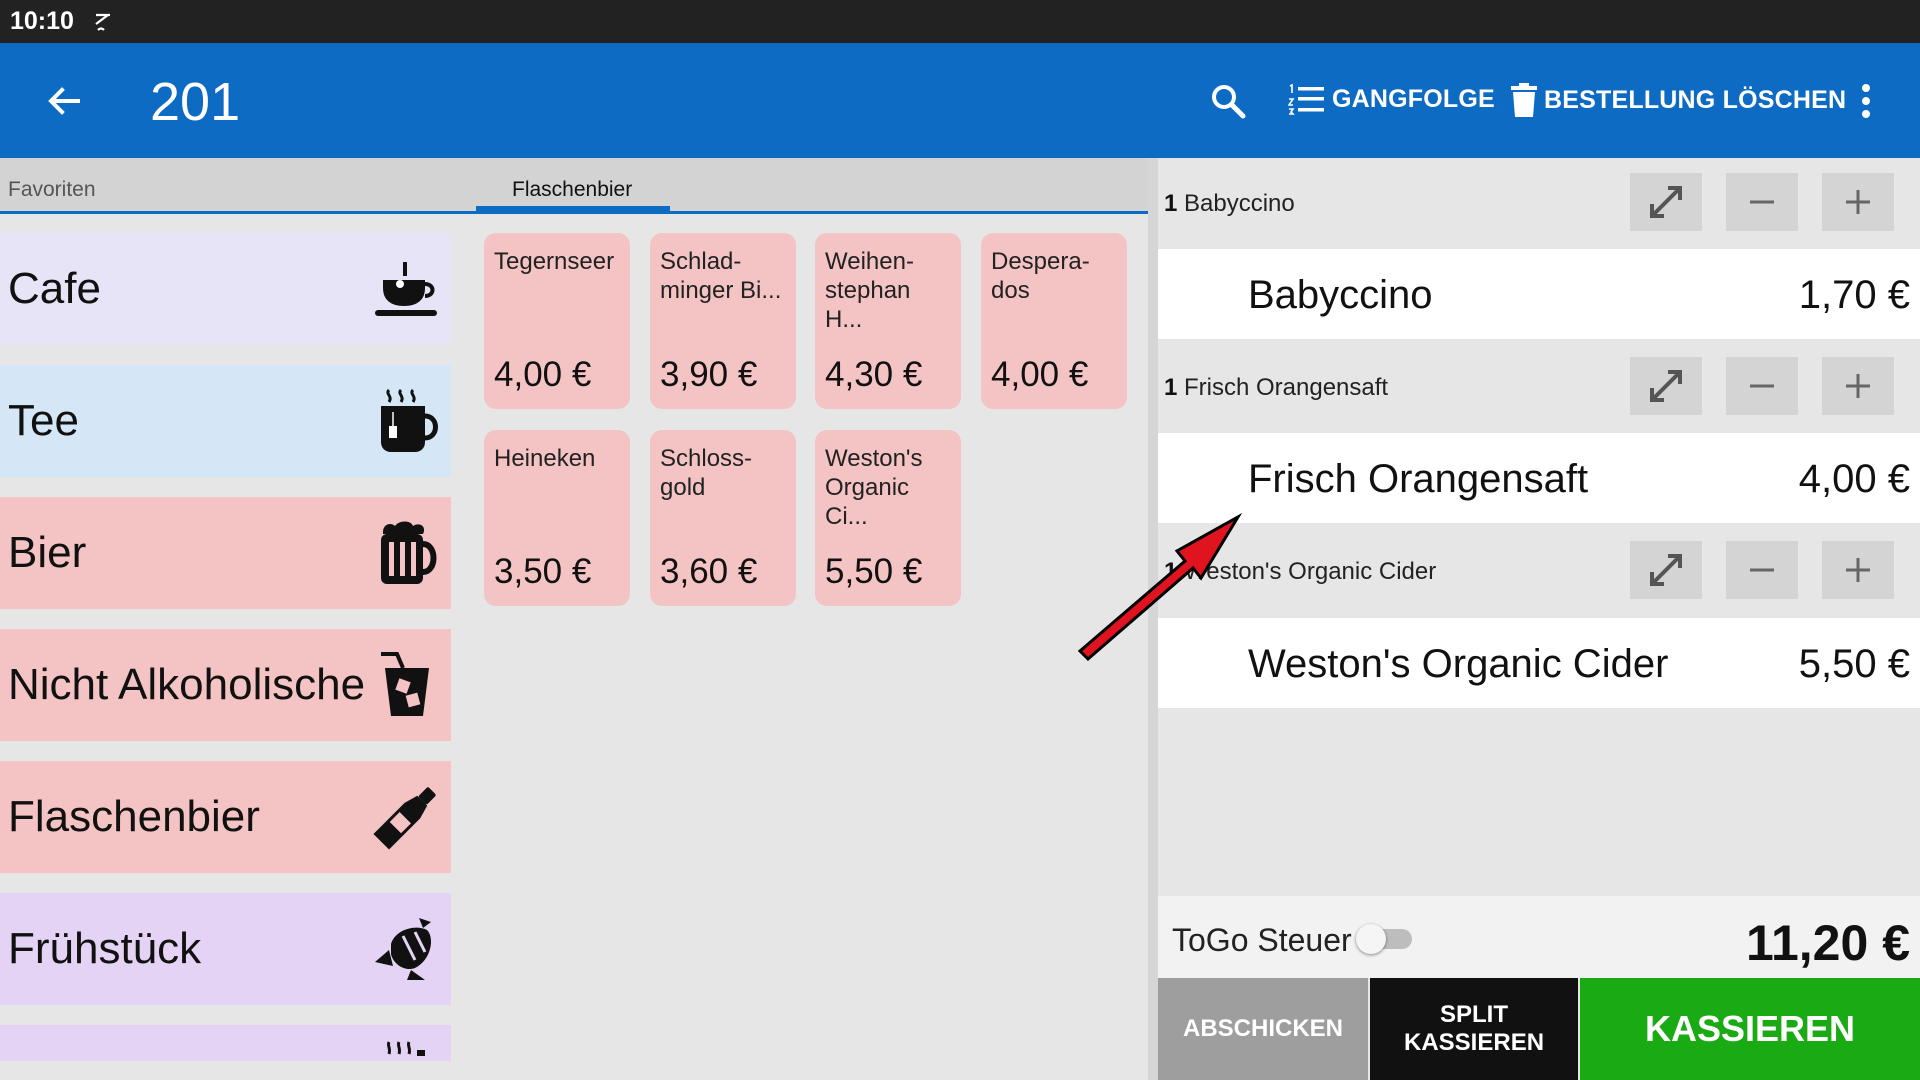 The width and height of the screenshot is (1920, 1080). I want to click on order-line: Babyccino 1,70 €, so click(1539, 294).